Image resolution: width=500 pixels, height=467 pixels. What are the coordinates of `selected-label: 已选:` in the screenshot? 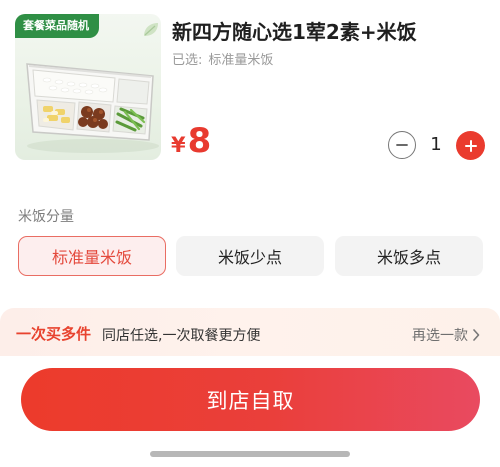 It's located at (187, 60).